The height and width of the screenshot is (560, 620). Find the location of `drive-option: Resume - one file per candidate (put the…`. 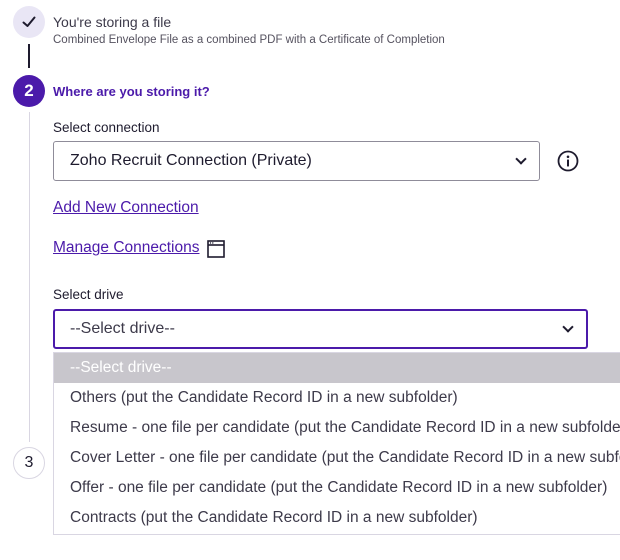

drive-option: Resume - one file per candidate (put the… is located at coordinates (337, 428).